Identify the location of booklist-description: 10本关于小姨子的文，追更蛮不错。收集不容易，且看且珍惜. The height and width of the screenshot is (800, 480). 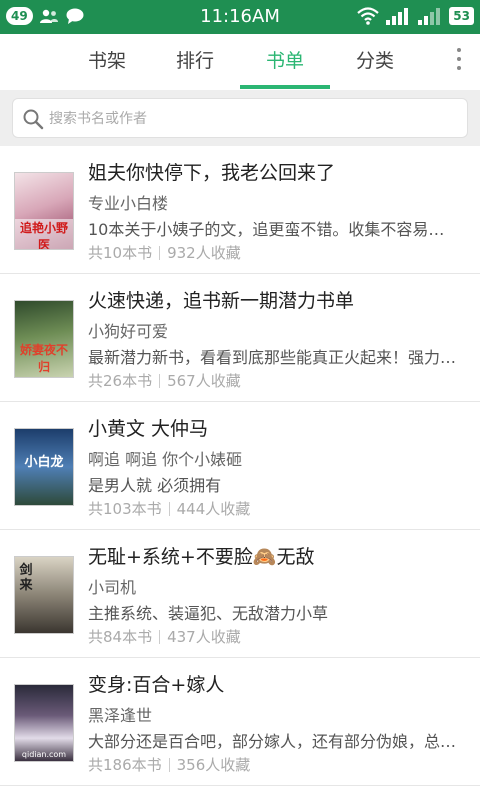
(273, 229).